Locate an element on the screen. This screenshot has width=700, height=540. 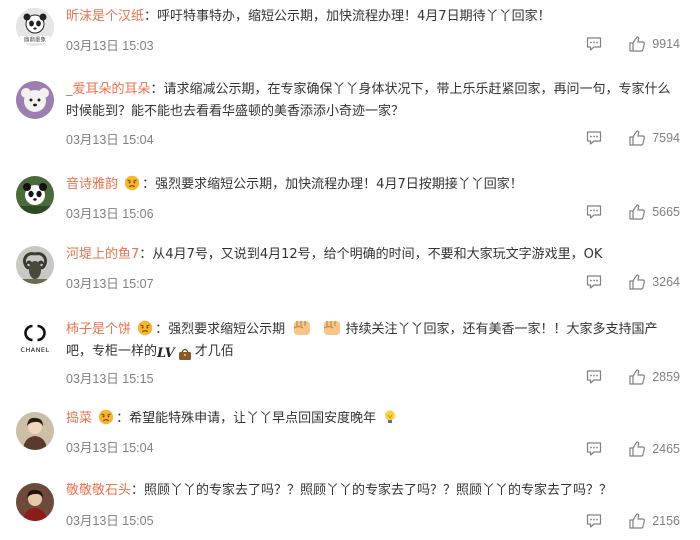
panda-avatar-icon: 鼎鼎墨象 is located at coordinates (35, 27).